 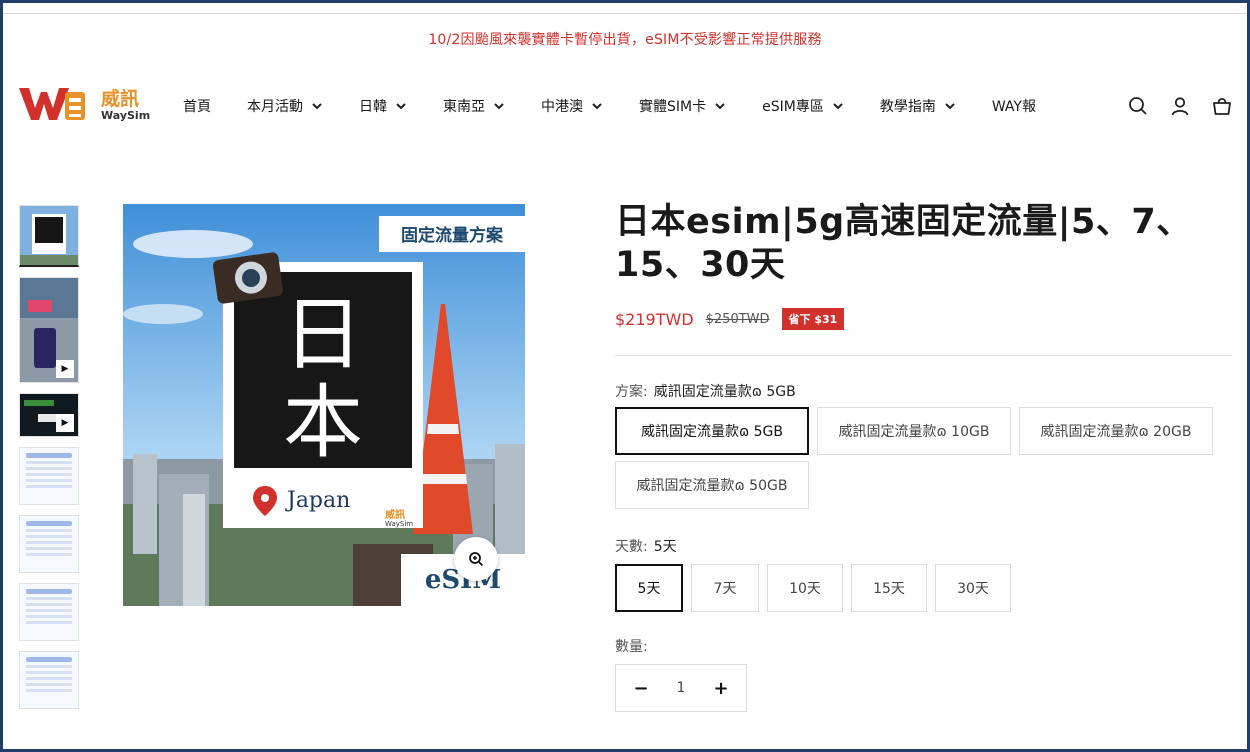 What do you see at coordinates (889, 588) in the screenshot?
I see `days-option-15: 15天` at bounding box center [889, 588].